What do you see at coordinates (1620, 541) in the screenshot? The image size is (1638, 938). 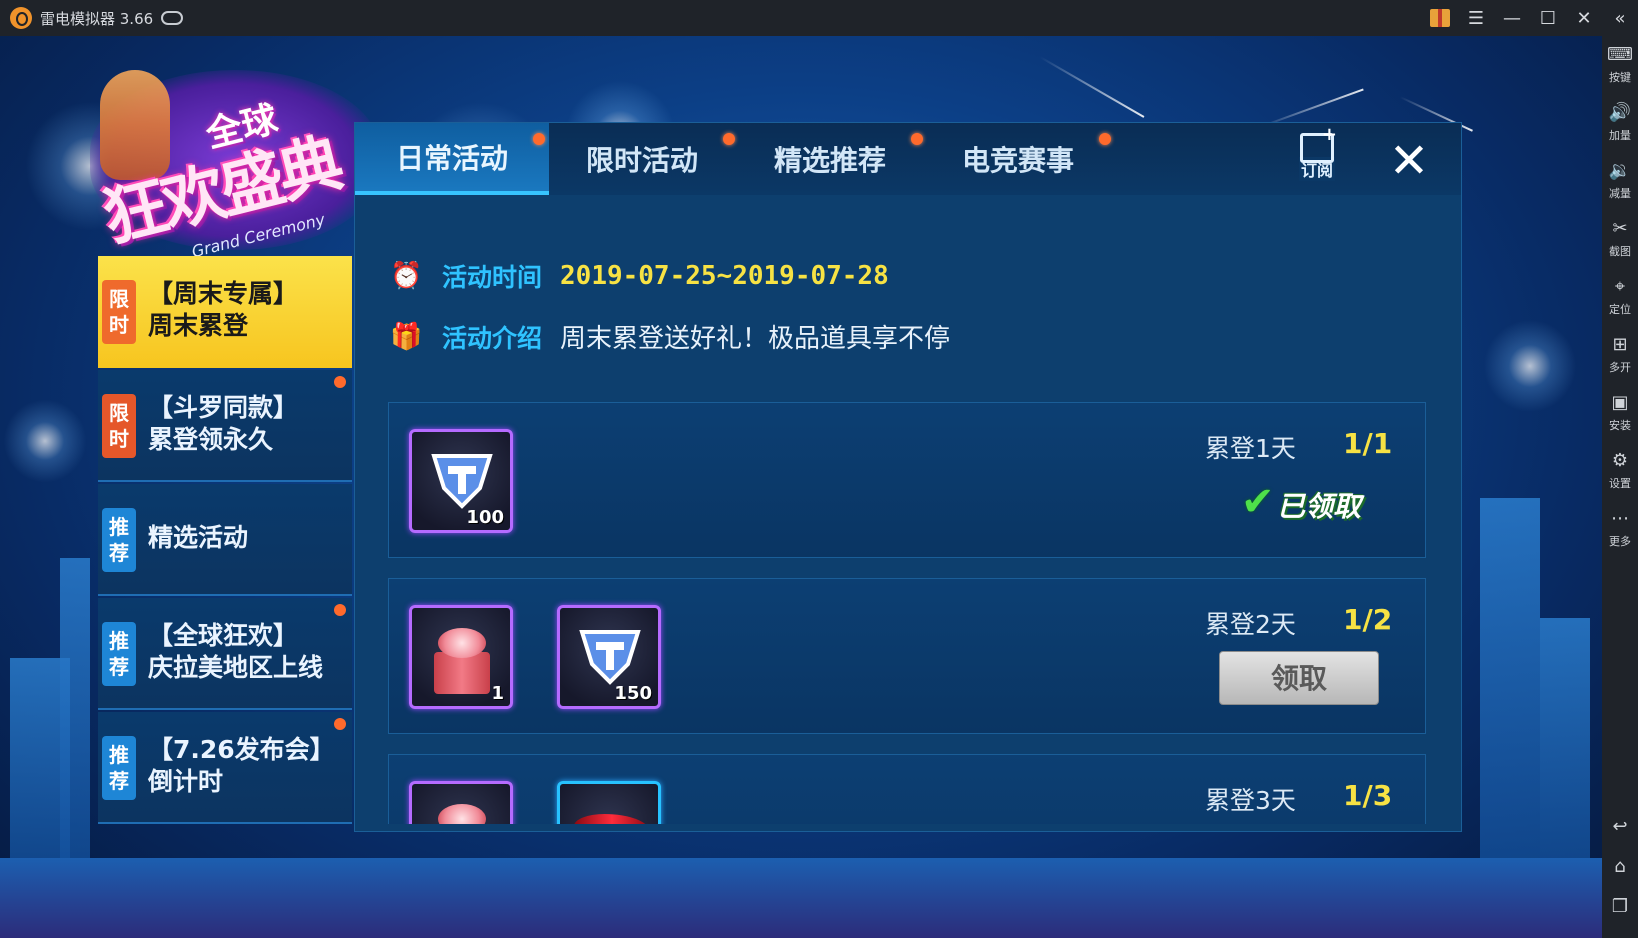 I see `toolbar-label: 更多` at bounding box center [1620, 541].